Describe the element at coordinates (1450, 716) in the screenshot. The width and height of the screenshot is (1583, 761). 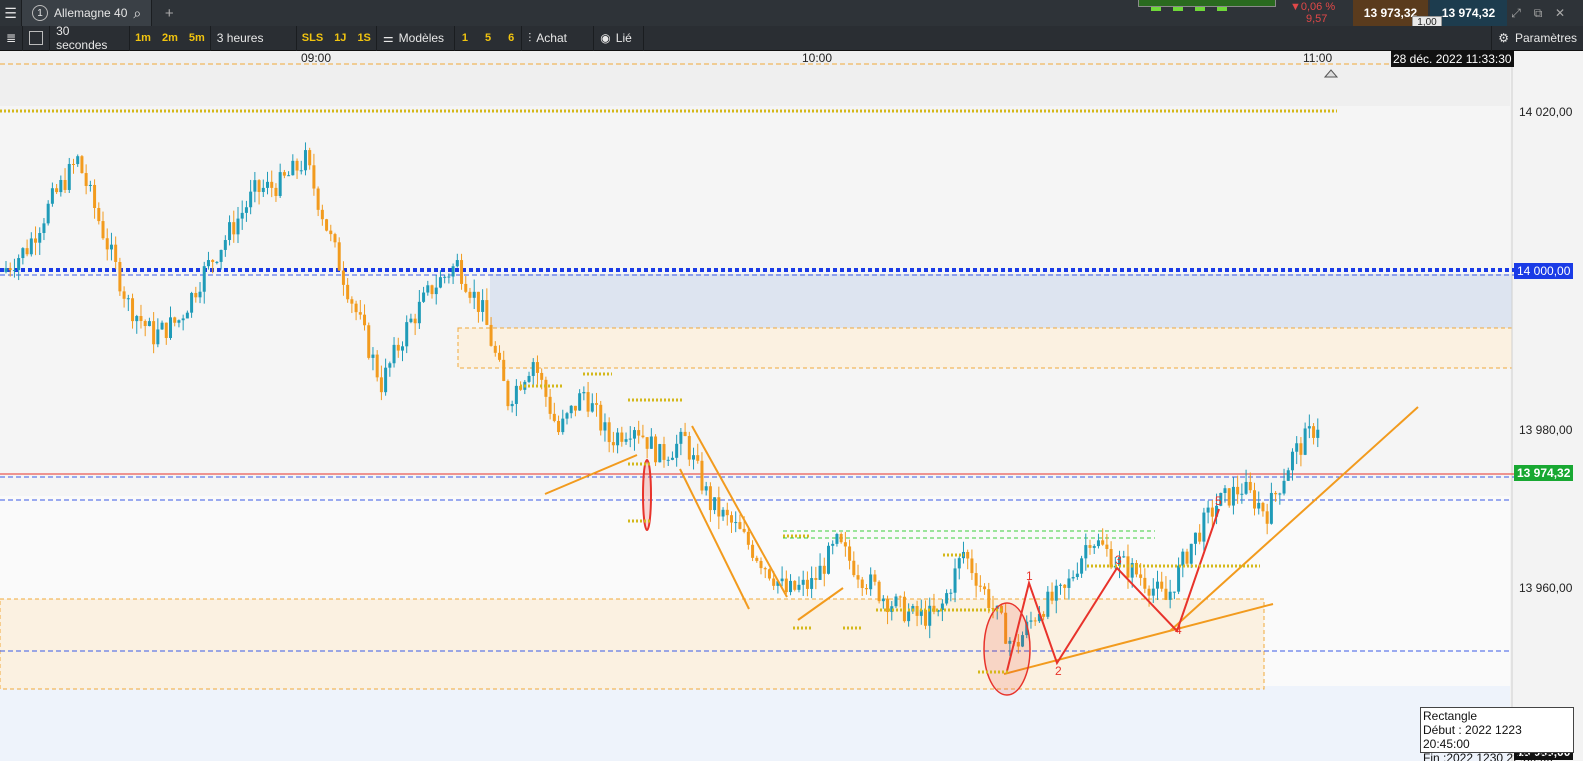
I see `info-title: Rectangle` at that location.